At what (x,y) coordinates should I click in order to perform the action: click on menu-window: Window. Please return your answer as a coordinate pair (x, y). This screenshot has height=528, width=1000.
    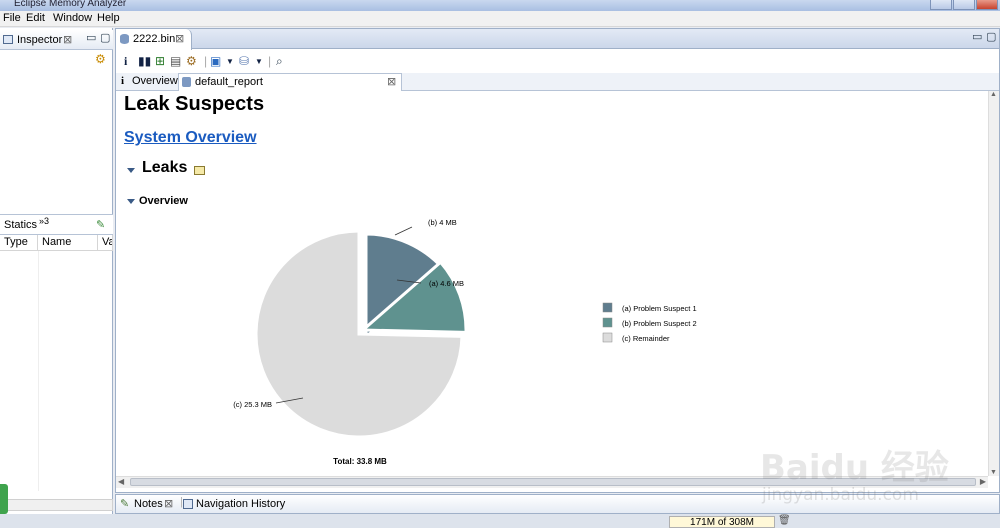
    Looking at the image, I should click on (72, 18).